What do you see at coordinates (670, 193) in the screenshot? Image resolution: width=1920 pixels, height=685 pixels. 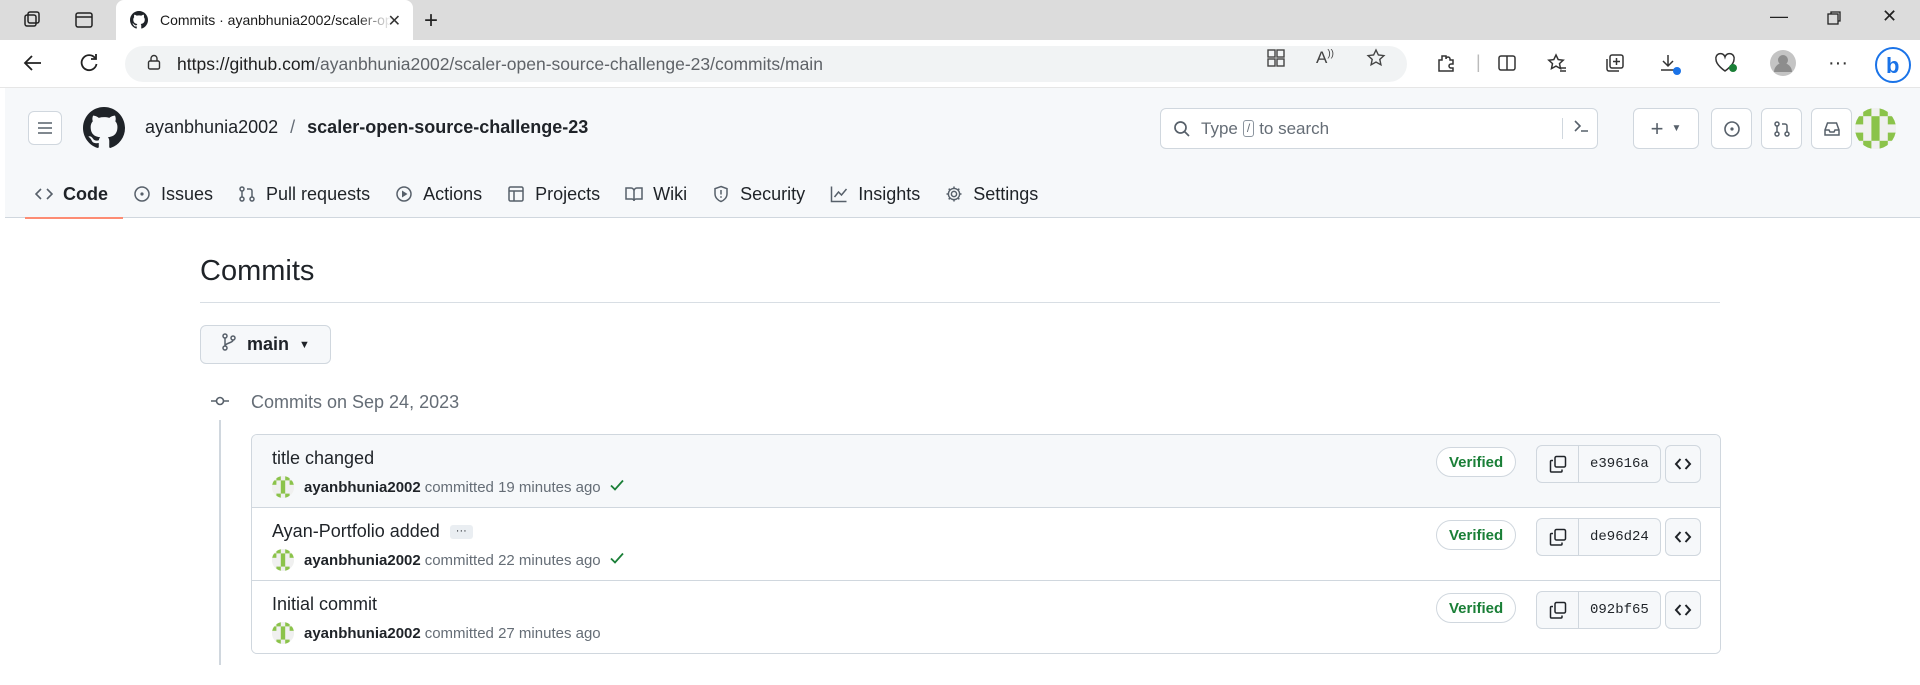 I see `tab-label: Wiki` at bounding box center [670, 193].